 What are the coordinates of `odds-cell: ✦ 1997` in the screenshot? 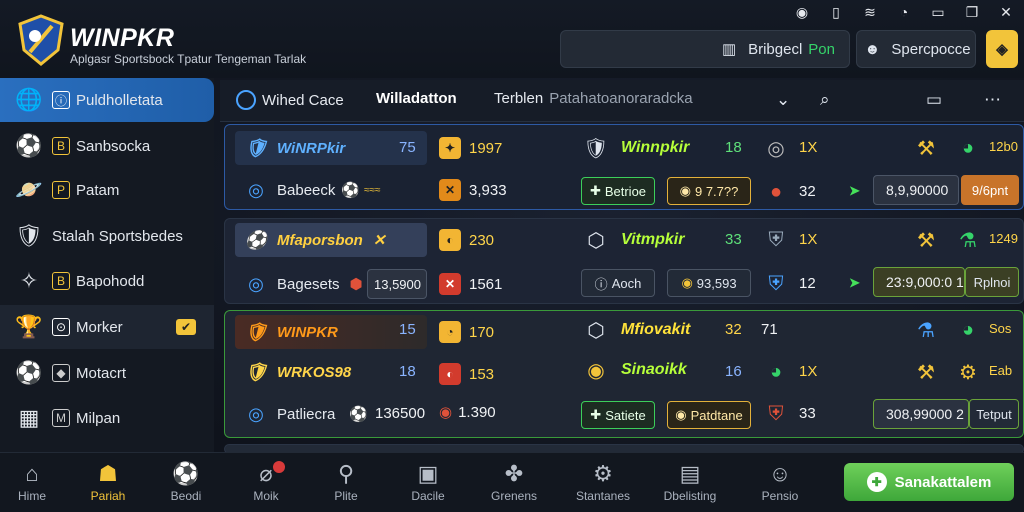 It's located at (470, 148).